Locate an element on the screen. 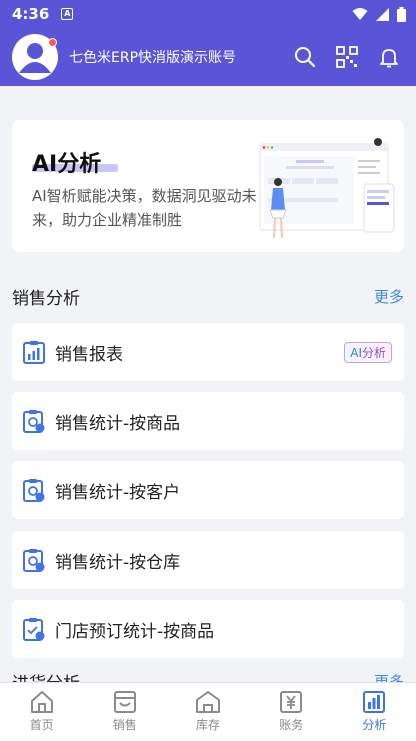 The width and height of the screenshot is (416, 741). clipboard-check-icon is located at coordinates (34, 629).